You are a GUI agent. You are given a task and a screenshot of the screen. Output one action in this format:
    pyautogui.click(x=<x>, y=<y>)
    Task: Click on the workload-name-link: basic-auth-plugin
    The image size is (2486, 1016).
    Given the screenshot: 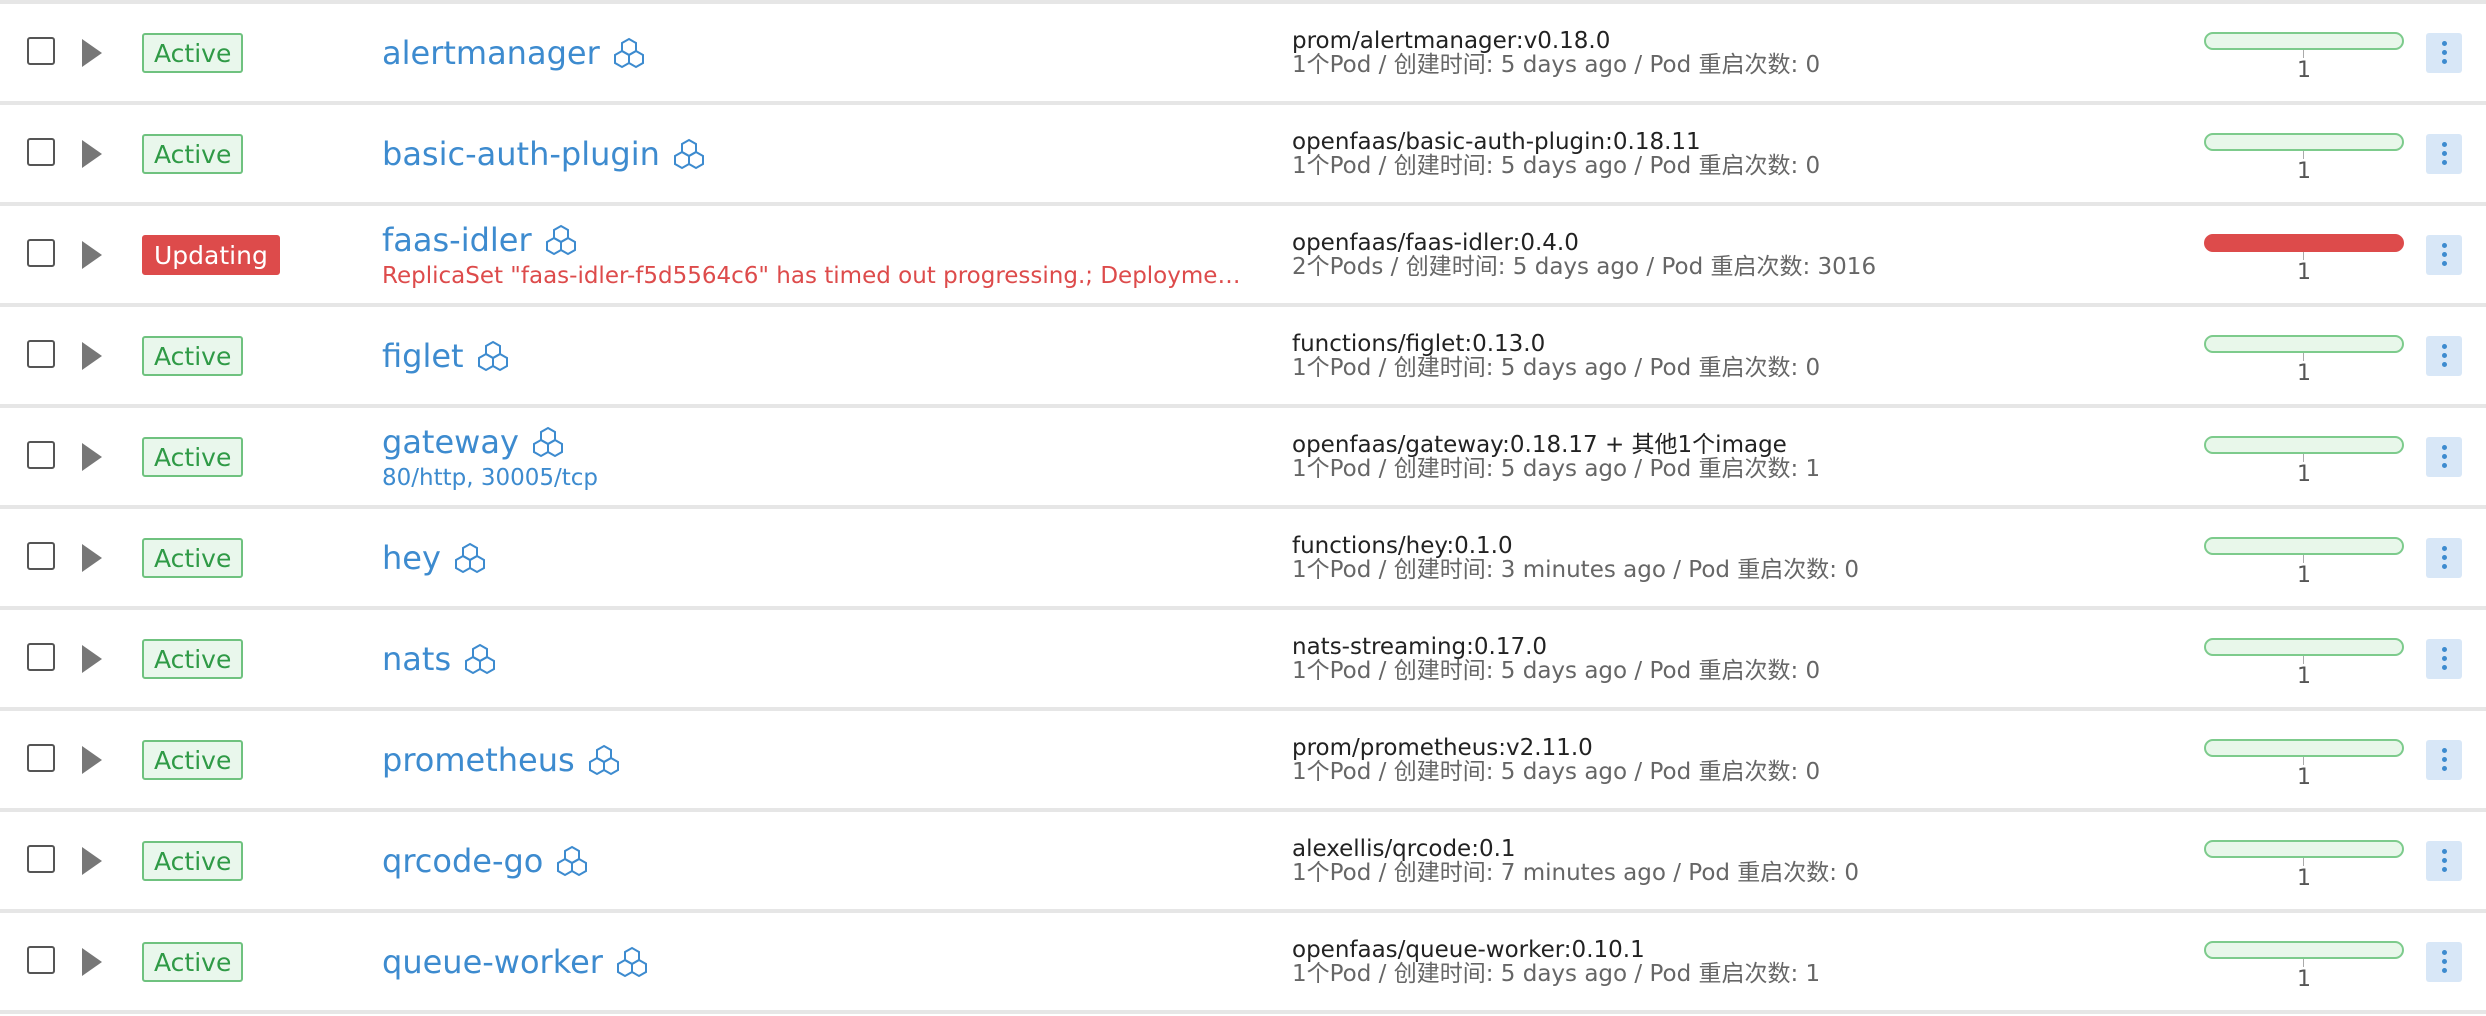 What is the action you would take?
    pyautogui.click(x=521, y=154)
    